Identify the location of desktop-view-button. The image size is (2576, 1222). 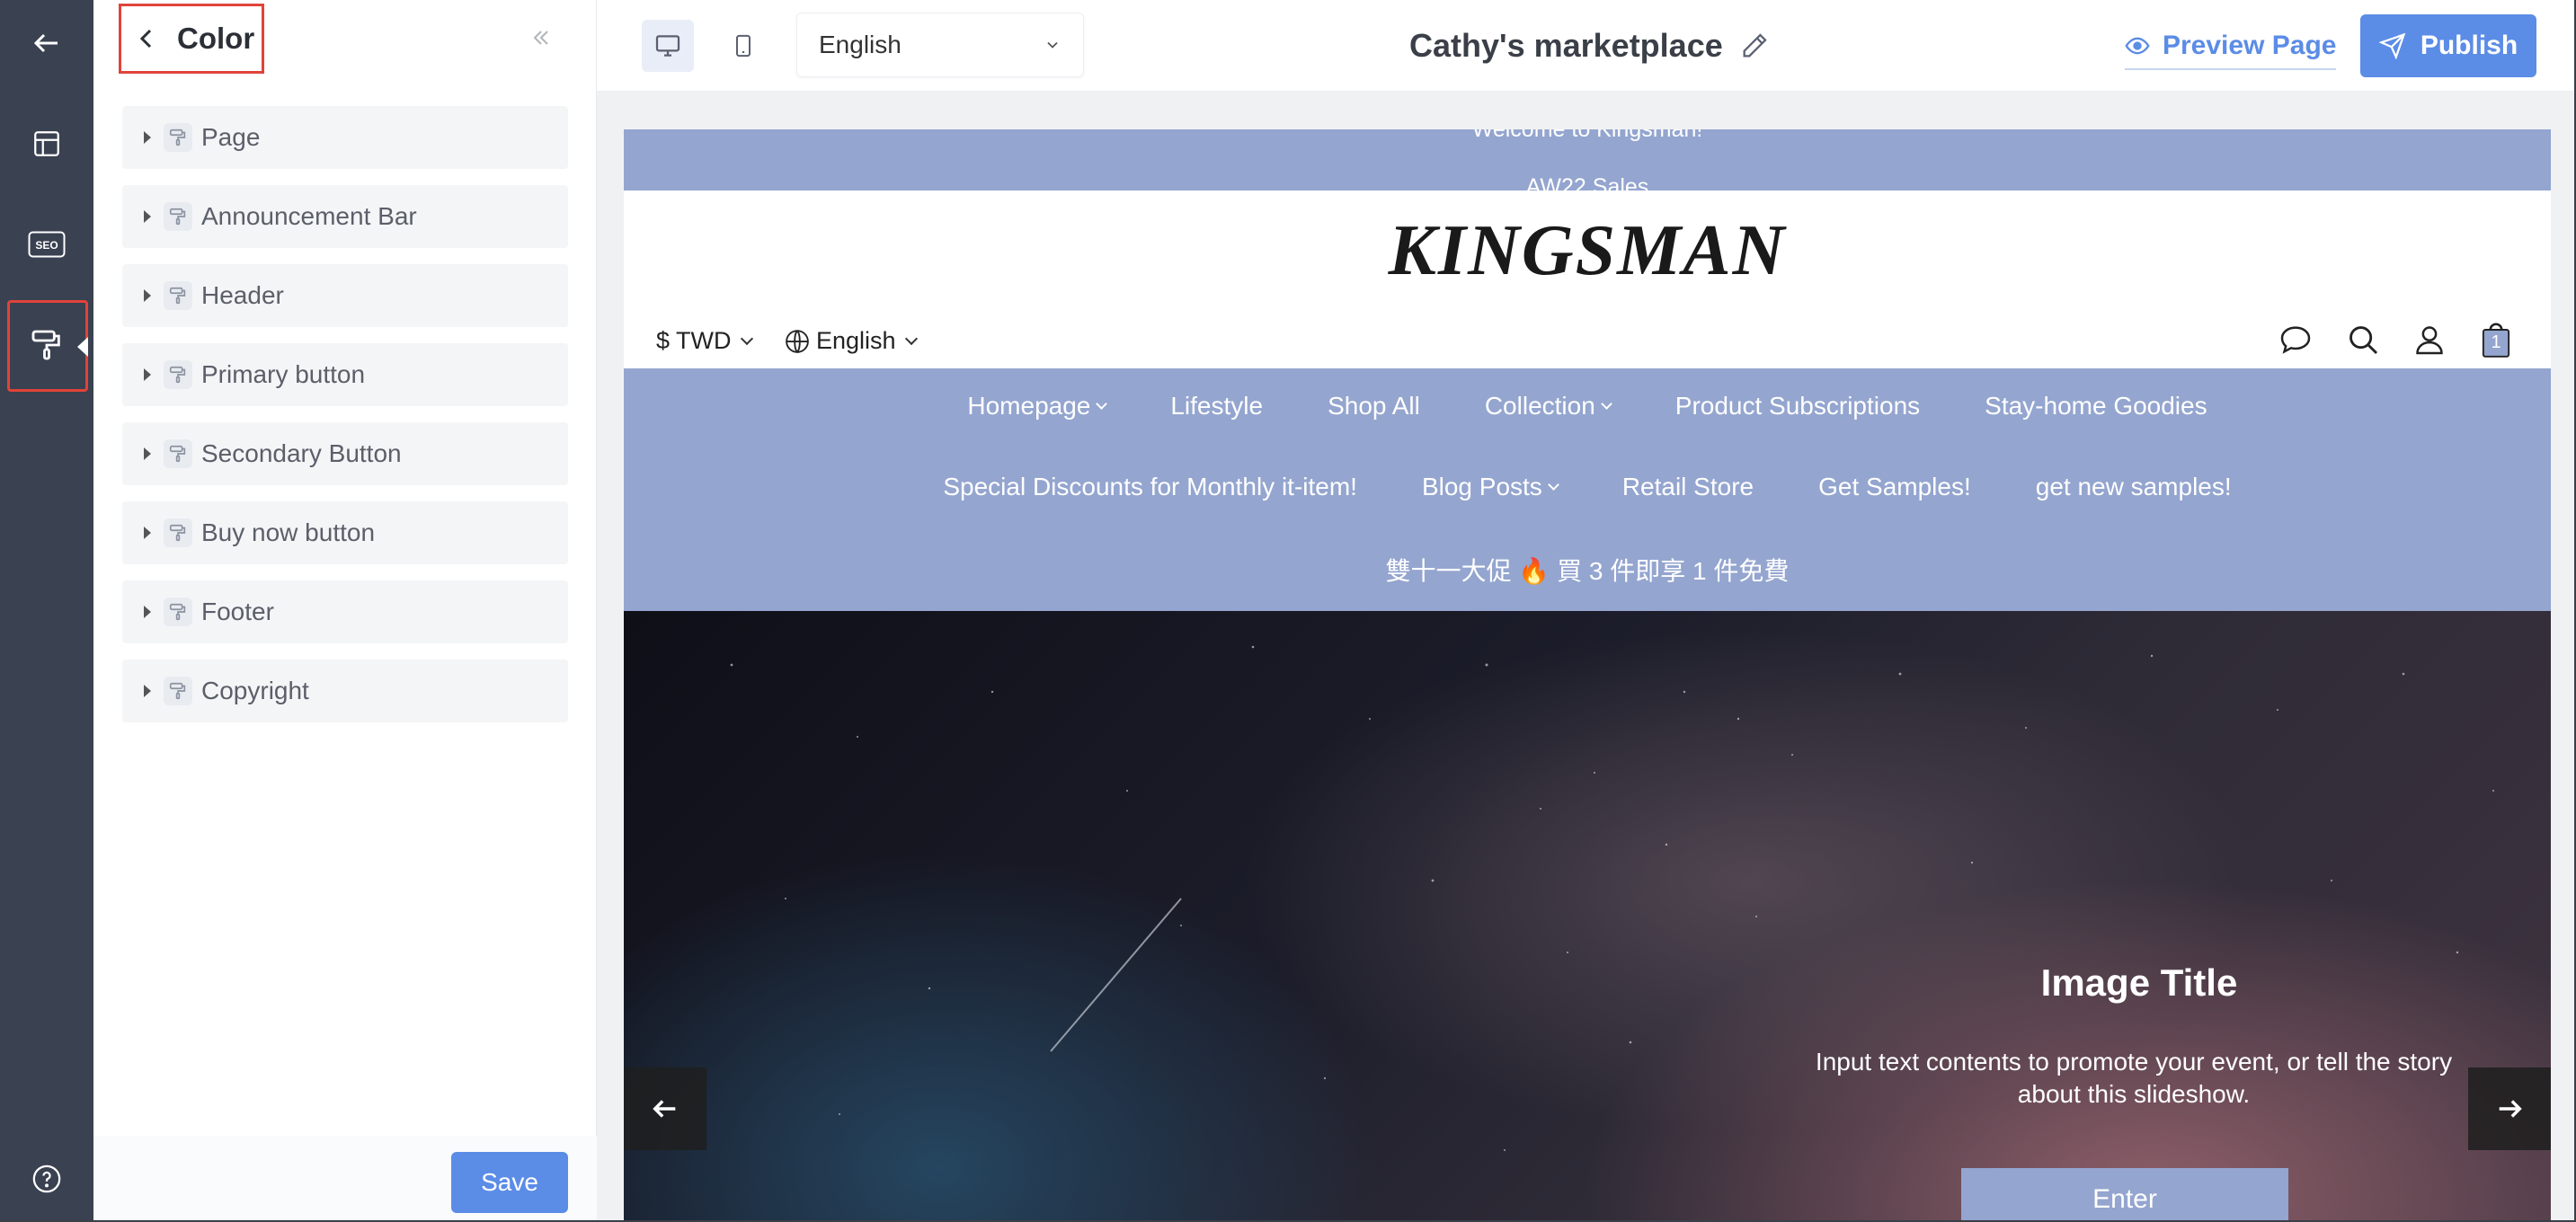
(668, 46).